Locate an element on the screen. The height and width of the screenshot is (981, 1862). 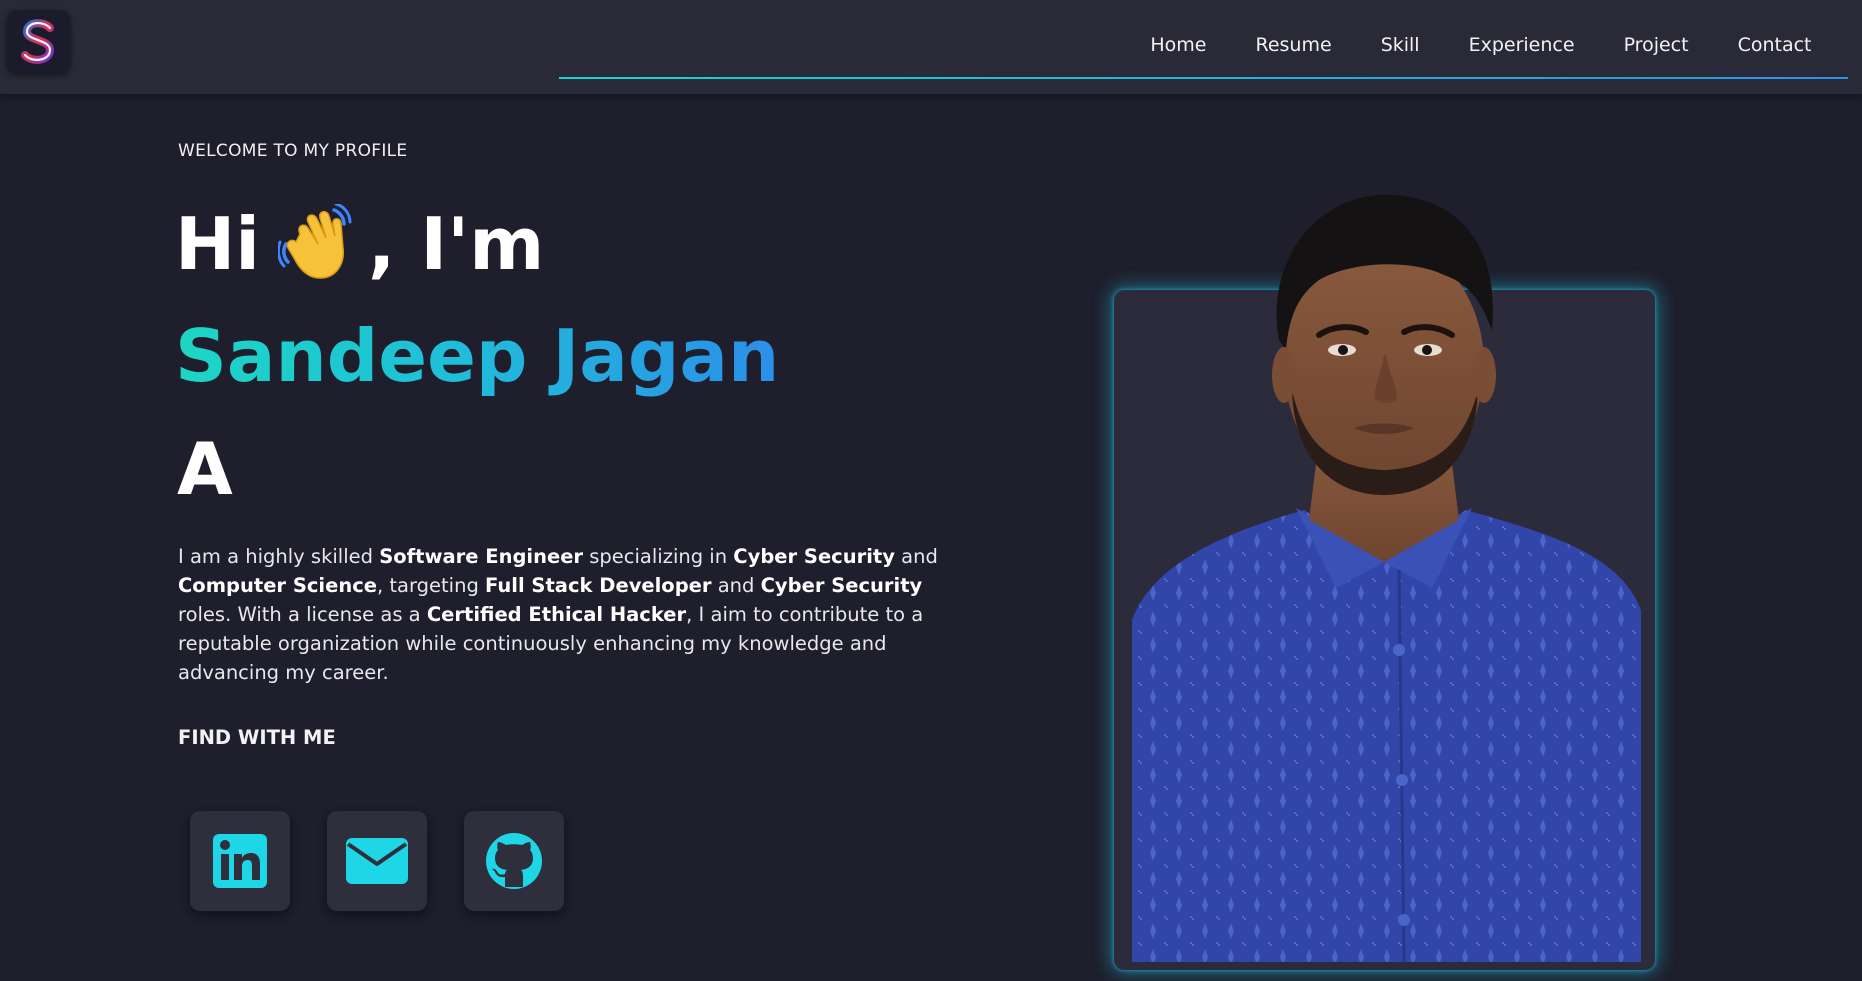
intro-highlight: Certified Ethical Hacker is located at coordinates (556, 614).